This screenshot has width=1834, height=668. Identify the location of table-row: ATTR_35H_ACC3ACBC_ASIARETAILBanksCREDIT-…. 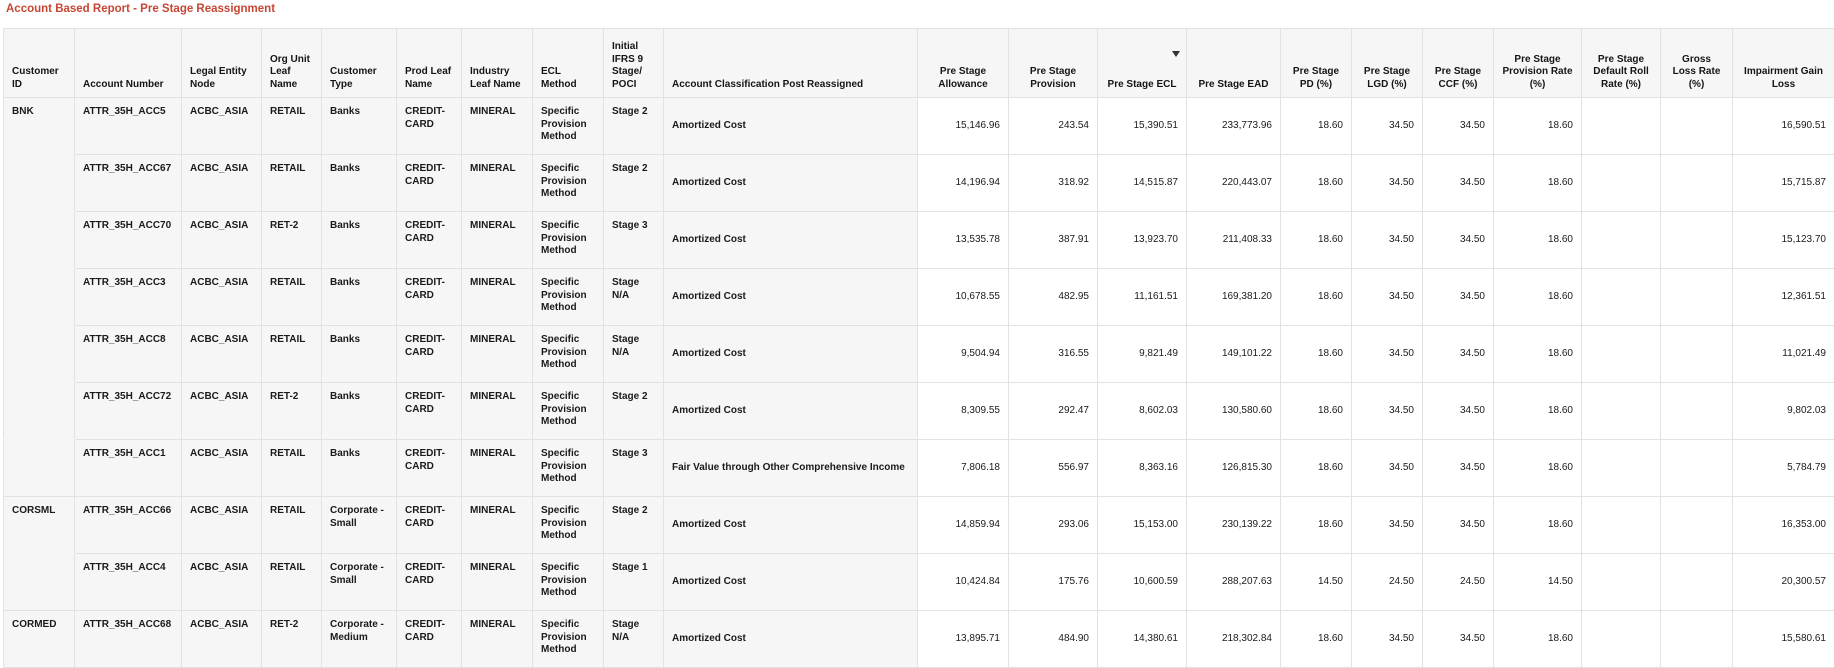
(919, 297).